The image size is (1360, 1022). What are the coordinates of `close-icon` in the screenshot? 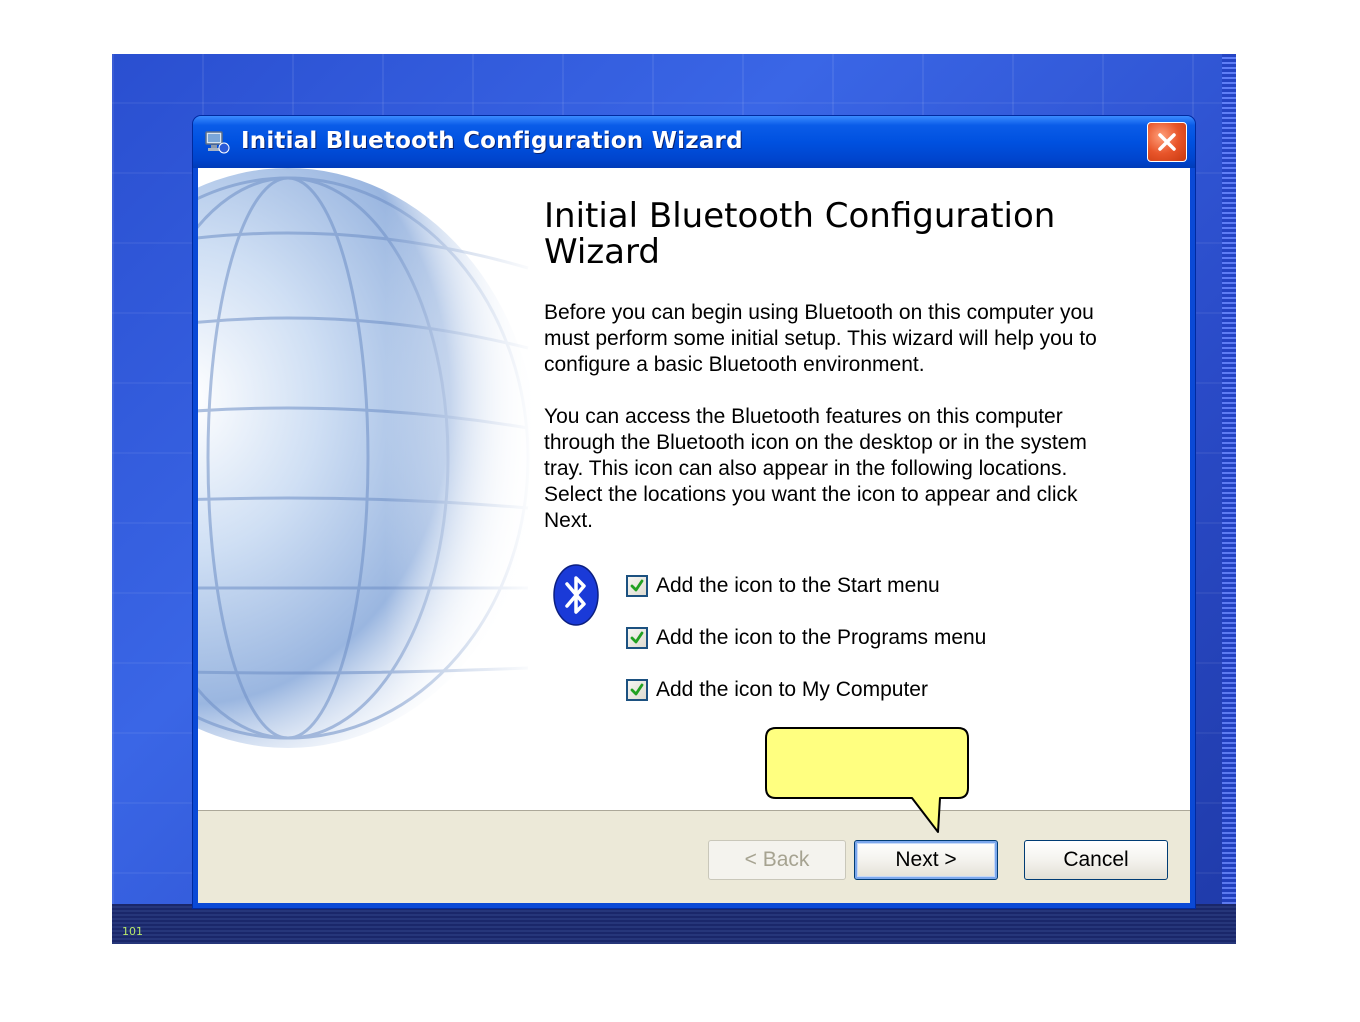 It's located at (1167, 142).